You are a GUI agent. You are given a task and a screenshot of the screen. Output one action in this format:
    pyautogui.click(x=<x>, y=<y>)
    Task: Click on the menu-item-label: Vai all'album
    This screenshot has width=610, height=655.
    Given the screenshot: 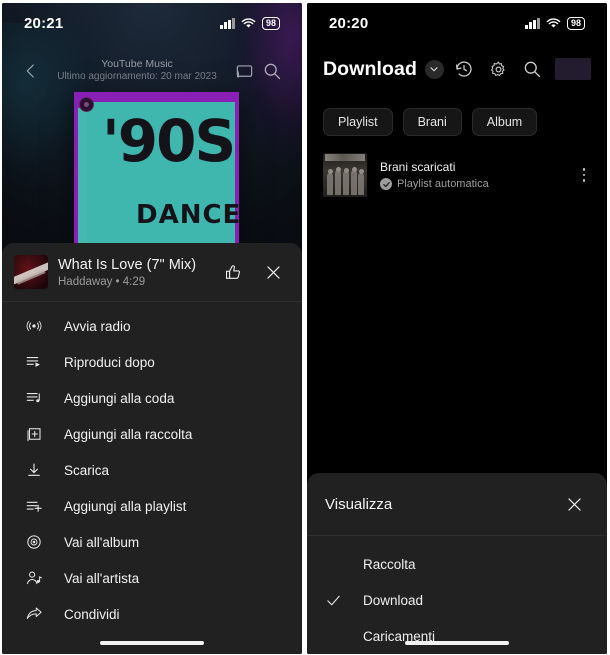 What is the action you would take?
    pyautogui.click(x=102, y=542)
    